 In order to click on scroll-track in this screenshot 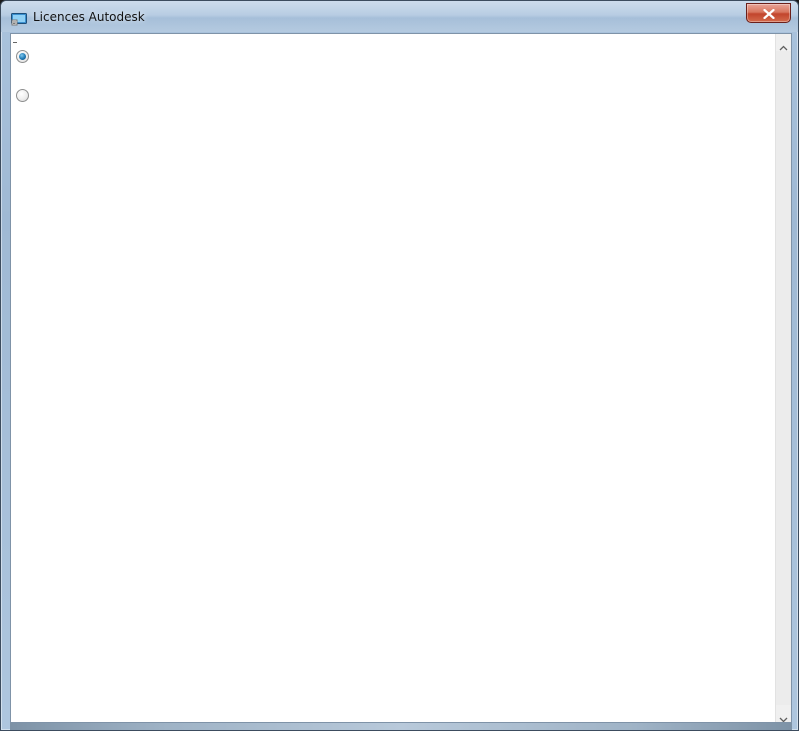, I will do `click(783, 378)`.